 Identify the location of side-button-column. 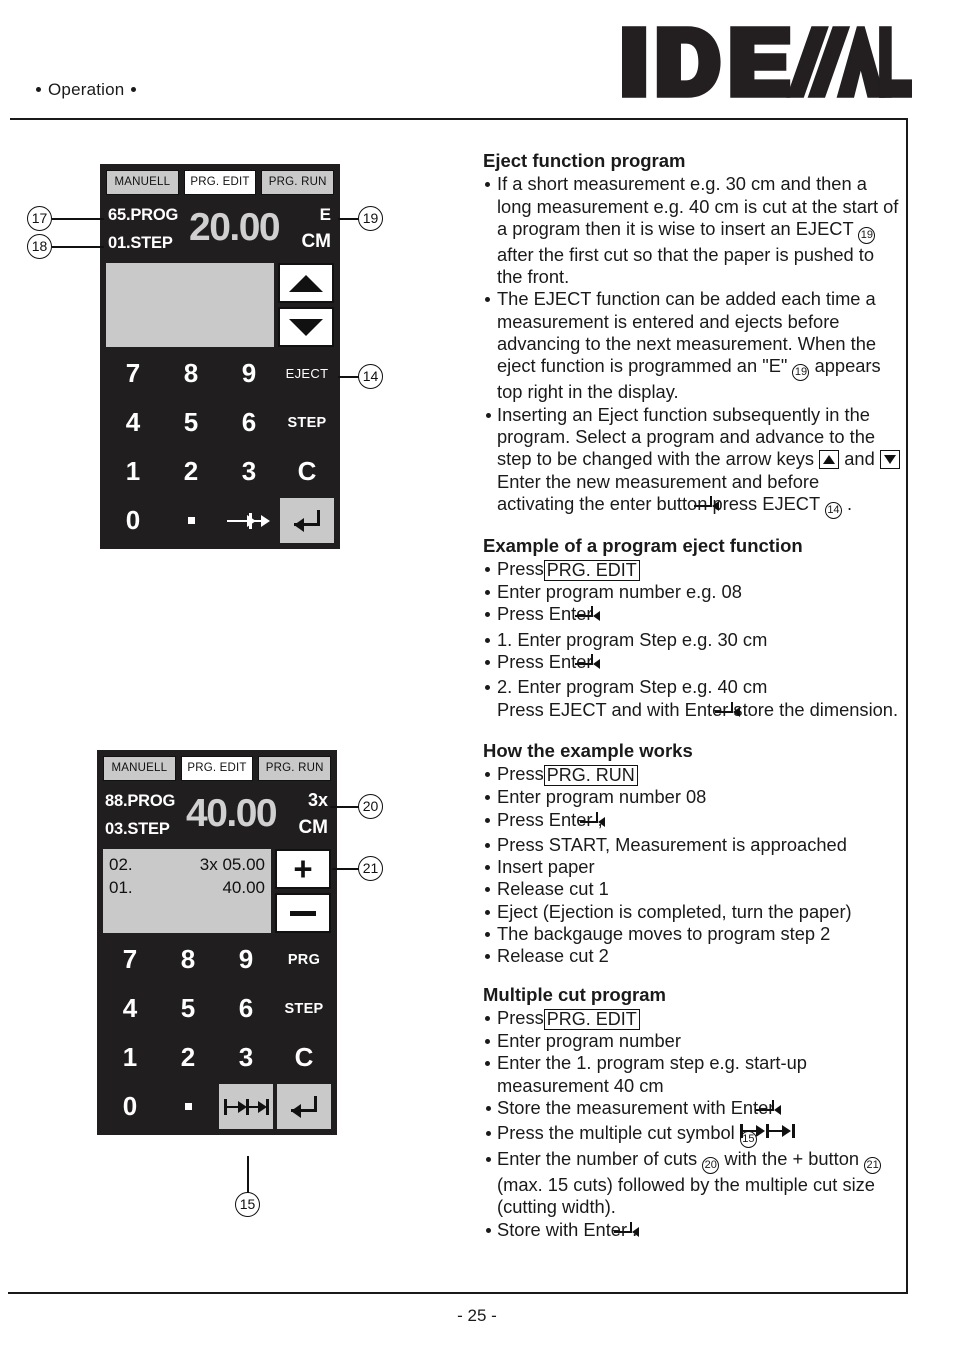
(306, 305).